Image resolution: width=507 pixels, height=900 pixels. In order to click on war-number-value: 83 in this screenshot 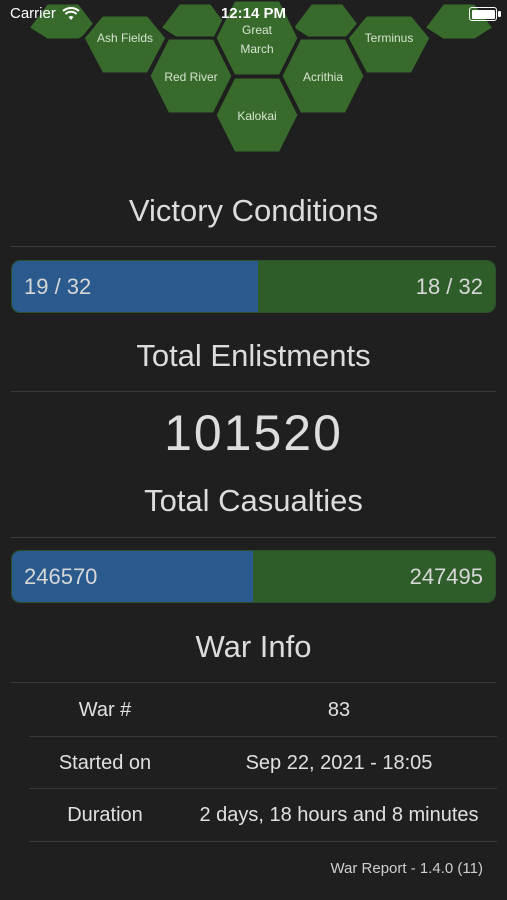, I will do `click(339, 709)`.